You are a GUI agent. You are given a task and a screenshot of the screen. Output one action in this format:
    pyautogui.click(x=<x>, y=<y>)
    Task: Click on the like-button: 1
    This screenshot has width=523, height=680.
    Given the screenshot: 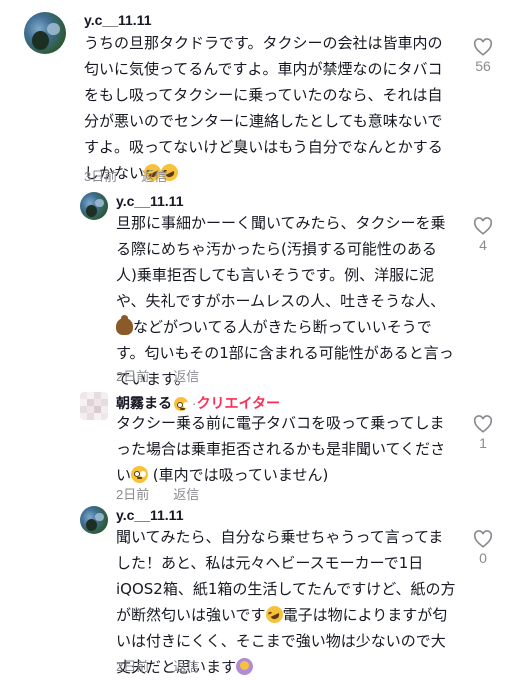 What is the action you would take?
    pyautogui.click(x=483, y=433)
    